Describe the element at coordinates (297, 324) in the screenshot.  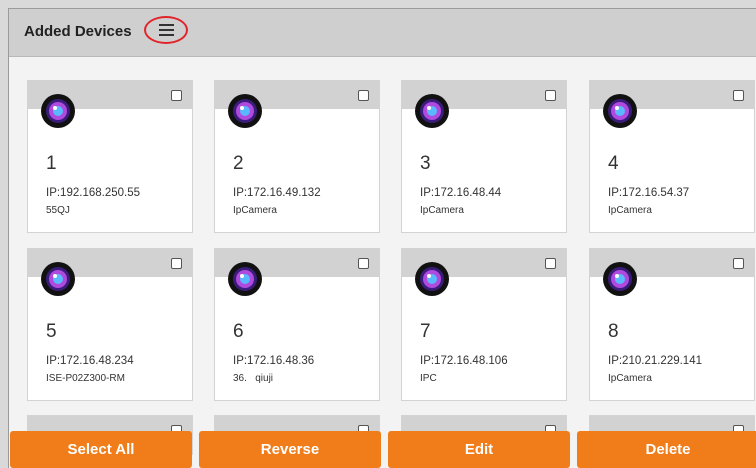
I see `device-card: 6 IP:172.16.48.36 36. qiuji` at that location.